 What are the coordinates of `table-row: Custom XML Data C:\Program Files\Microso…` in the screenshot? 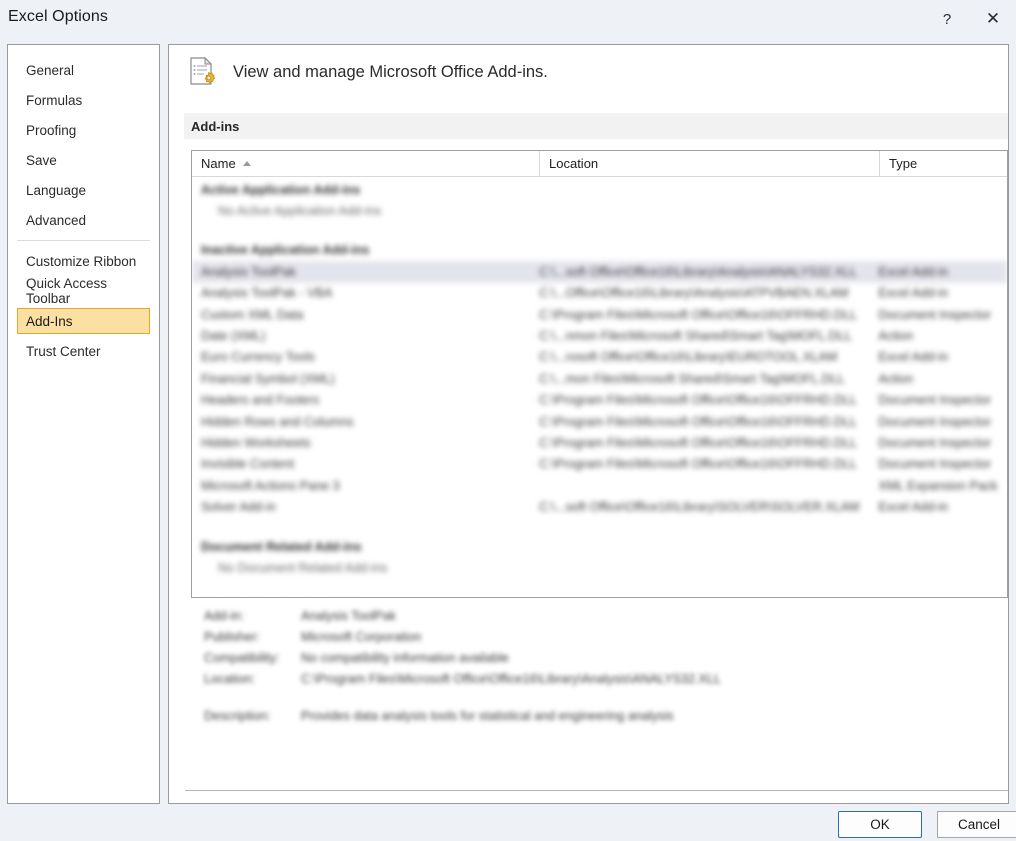 It's located at (599, 314).